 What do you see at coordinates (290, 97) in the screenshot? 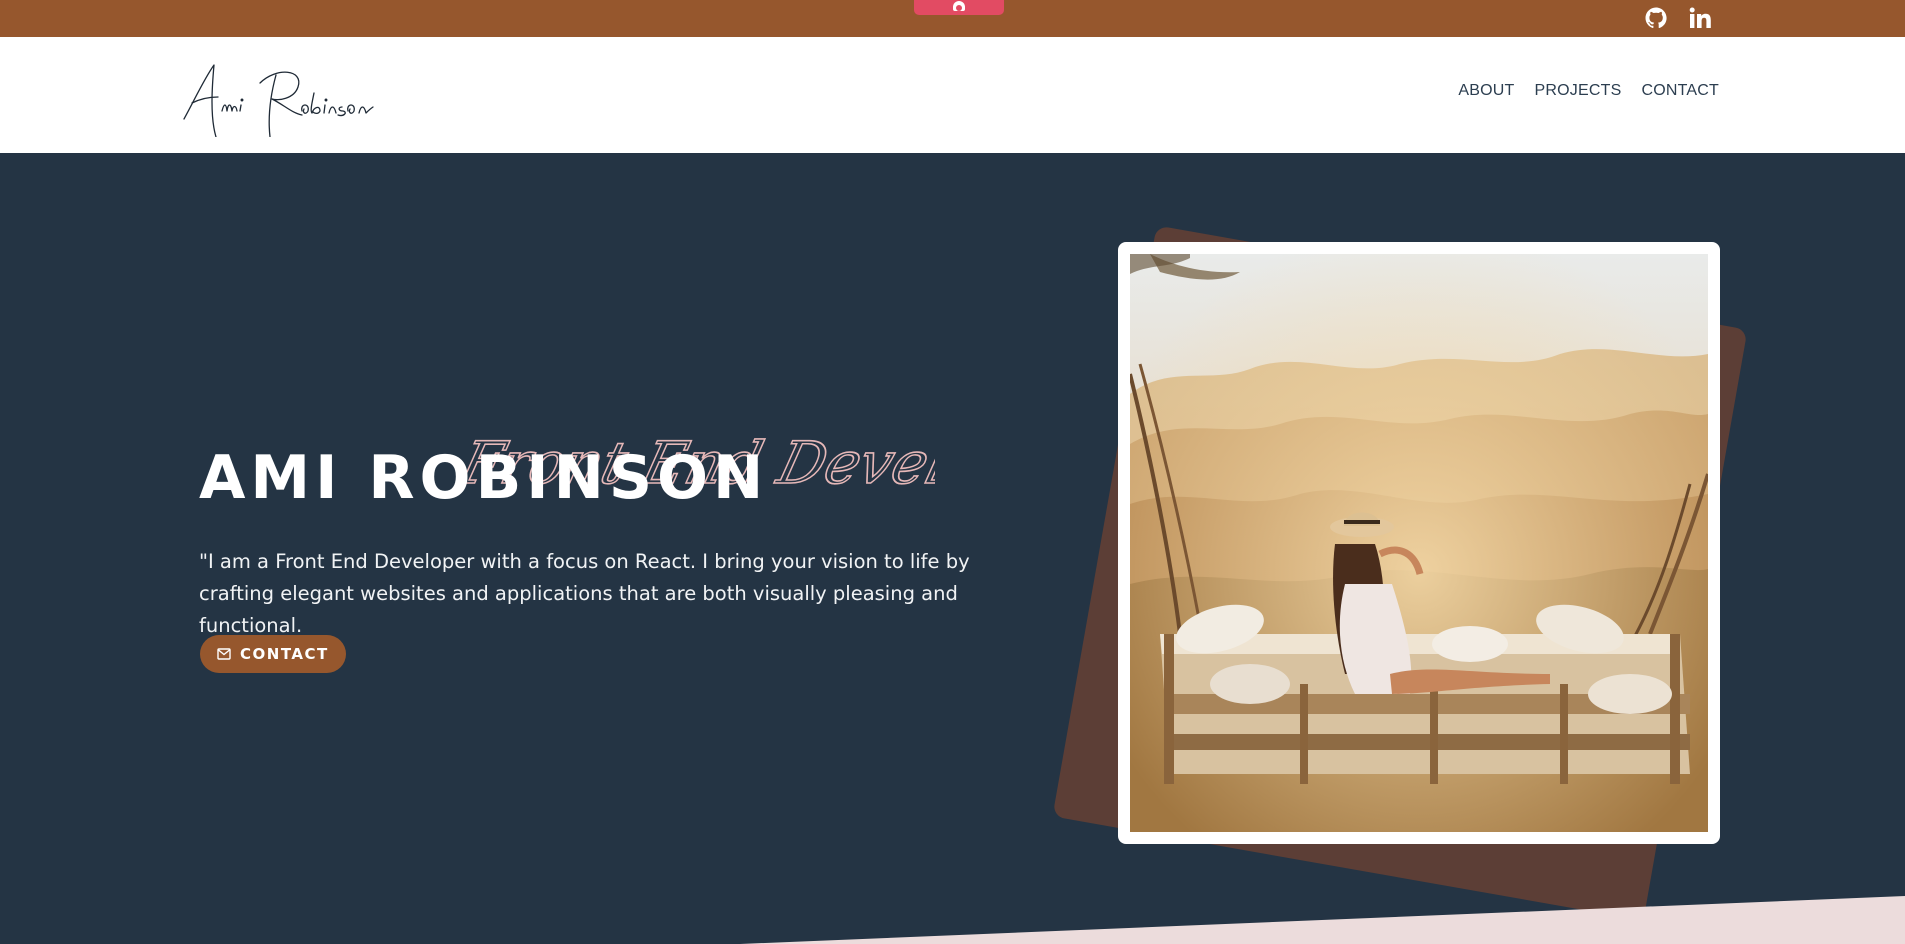
I see `signature-logo` at bounding box center [290, 97].